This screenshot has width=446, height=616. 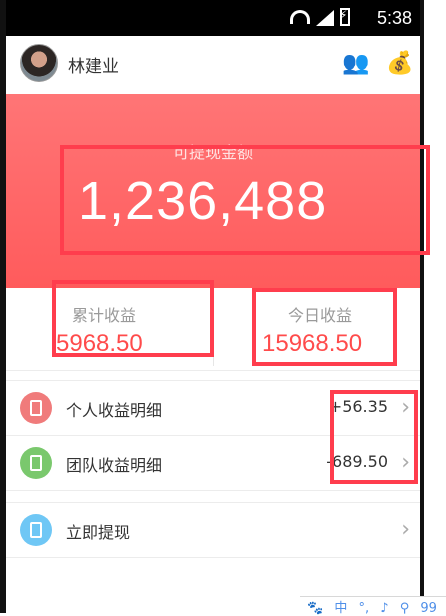 What do you see at coordinates (428, 608) in the screenshot?
I see `ime-item: 99` at bounding box center [428, 608].